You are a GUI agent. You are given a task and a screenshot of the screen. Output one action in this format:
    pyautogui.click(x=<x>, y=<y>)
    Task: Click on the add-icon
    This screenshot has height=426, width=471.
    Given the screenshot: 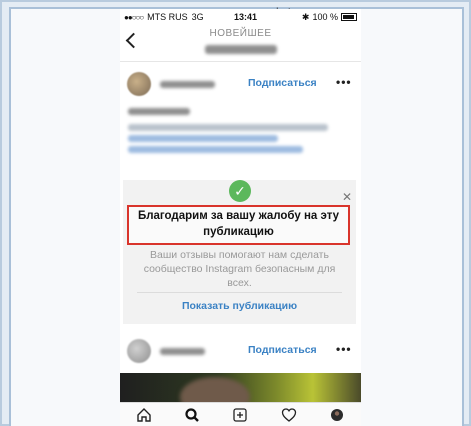 What is the action you would take?
    pyautogui.click(x=240, y=415)
    